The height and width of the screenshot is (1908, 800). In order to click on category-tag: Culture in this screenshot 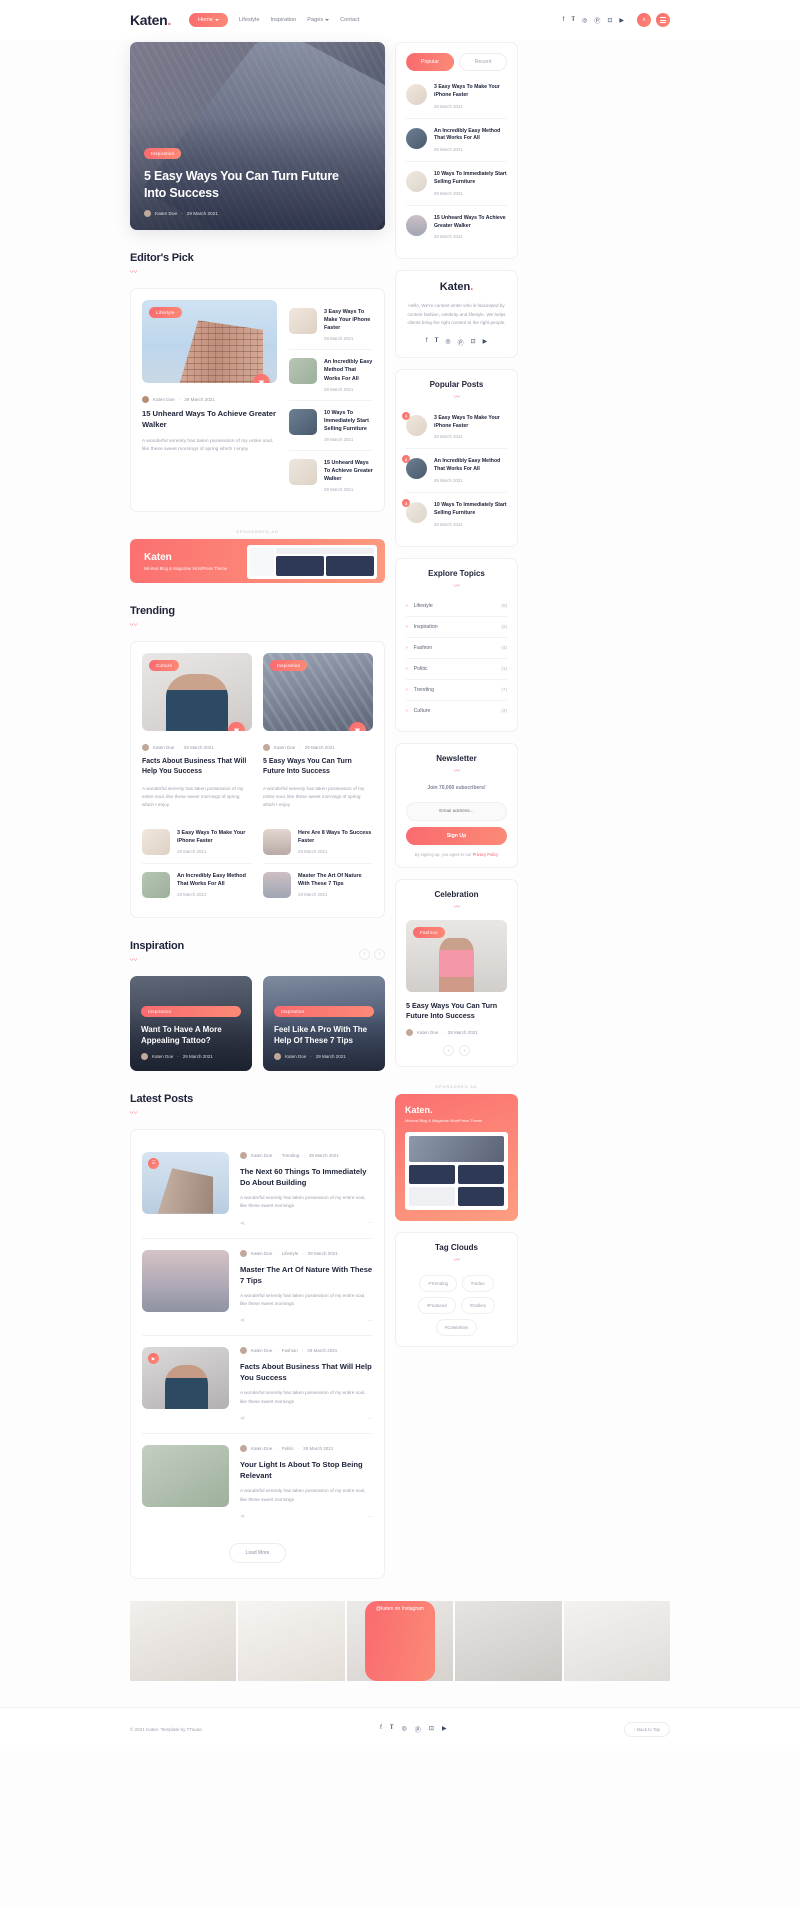, I will do `click(164, 666)`.